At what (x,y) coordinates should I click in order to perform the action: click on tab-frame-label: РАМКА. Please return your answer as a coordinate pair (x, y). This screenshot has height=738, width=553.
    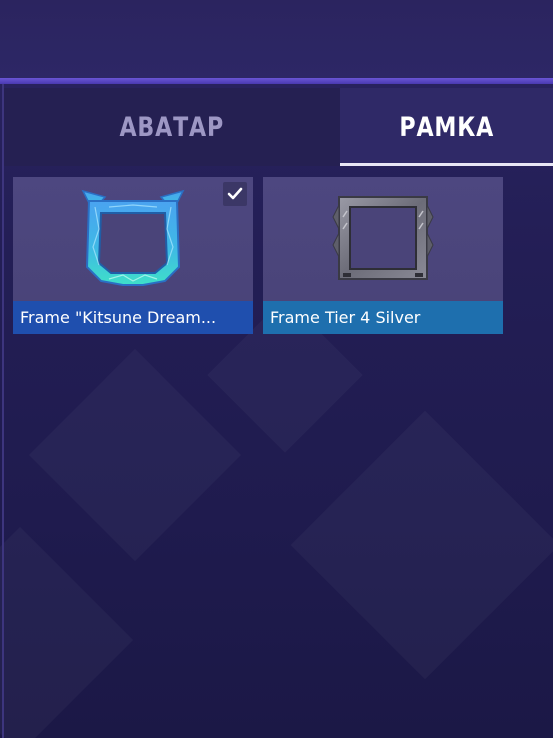
    Looking at the image, I should click on (446, 127).